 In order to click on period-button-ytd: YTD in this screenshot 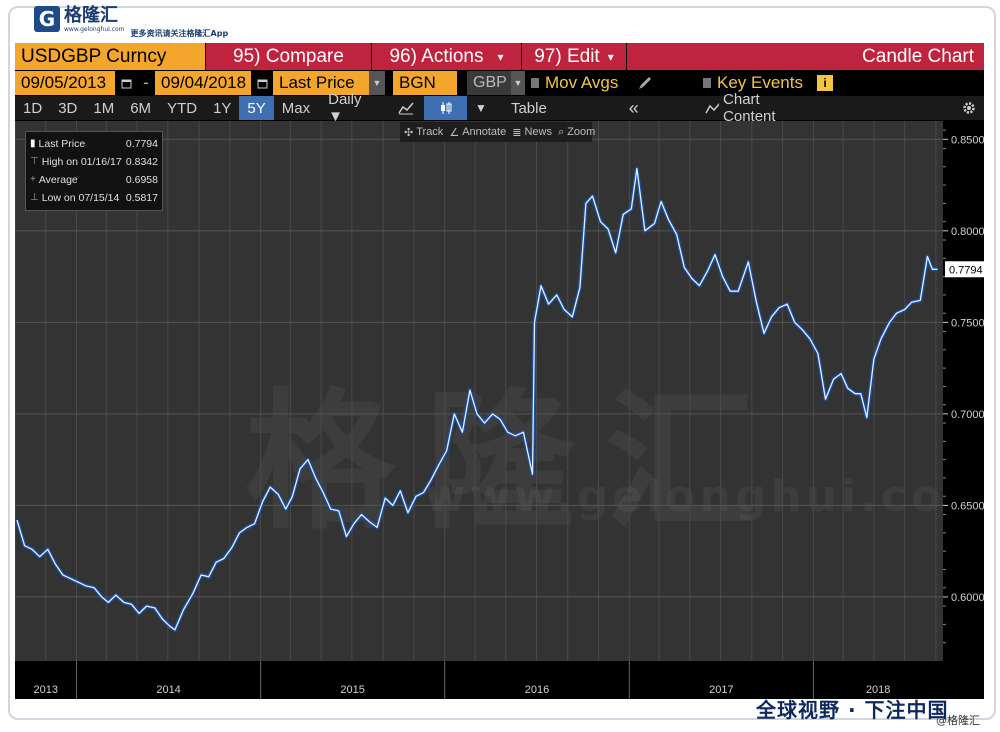, I will do `click(182, 108)`.